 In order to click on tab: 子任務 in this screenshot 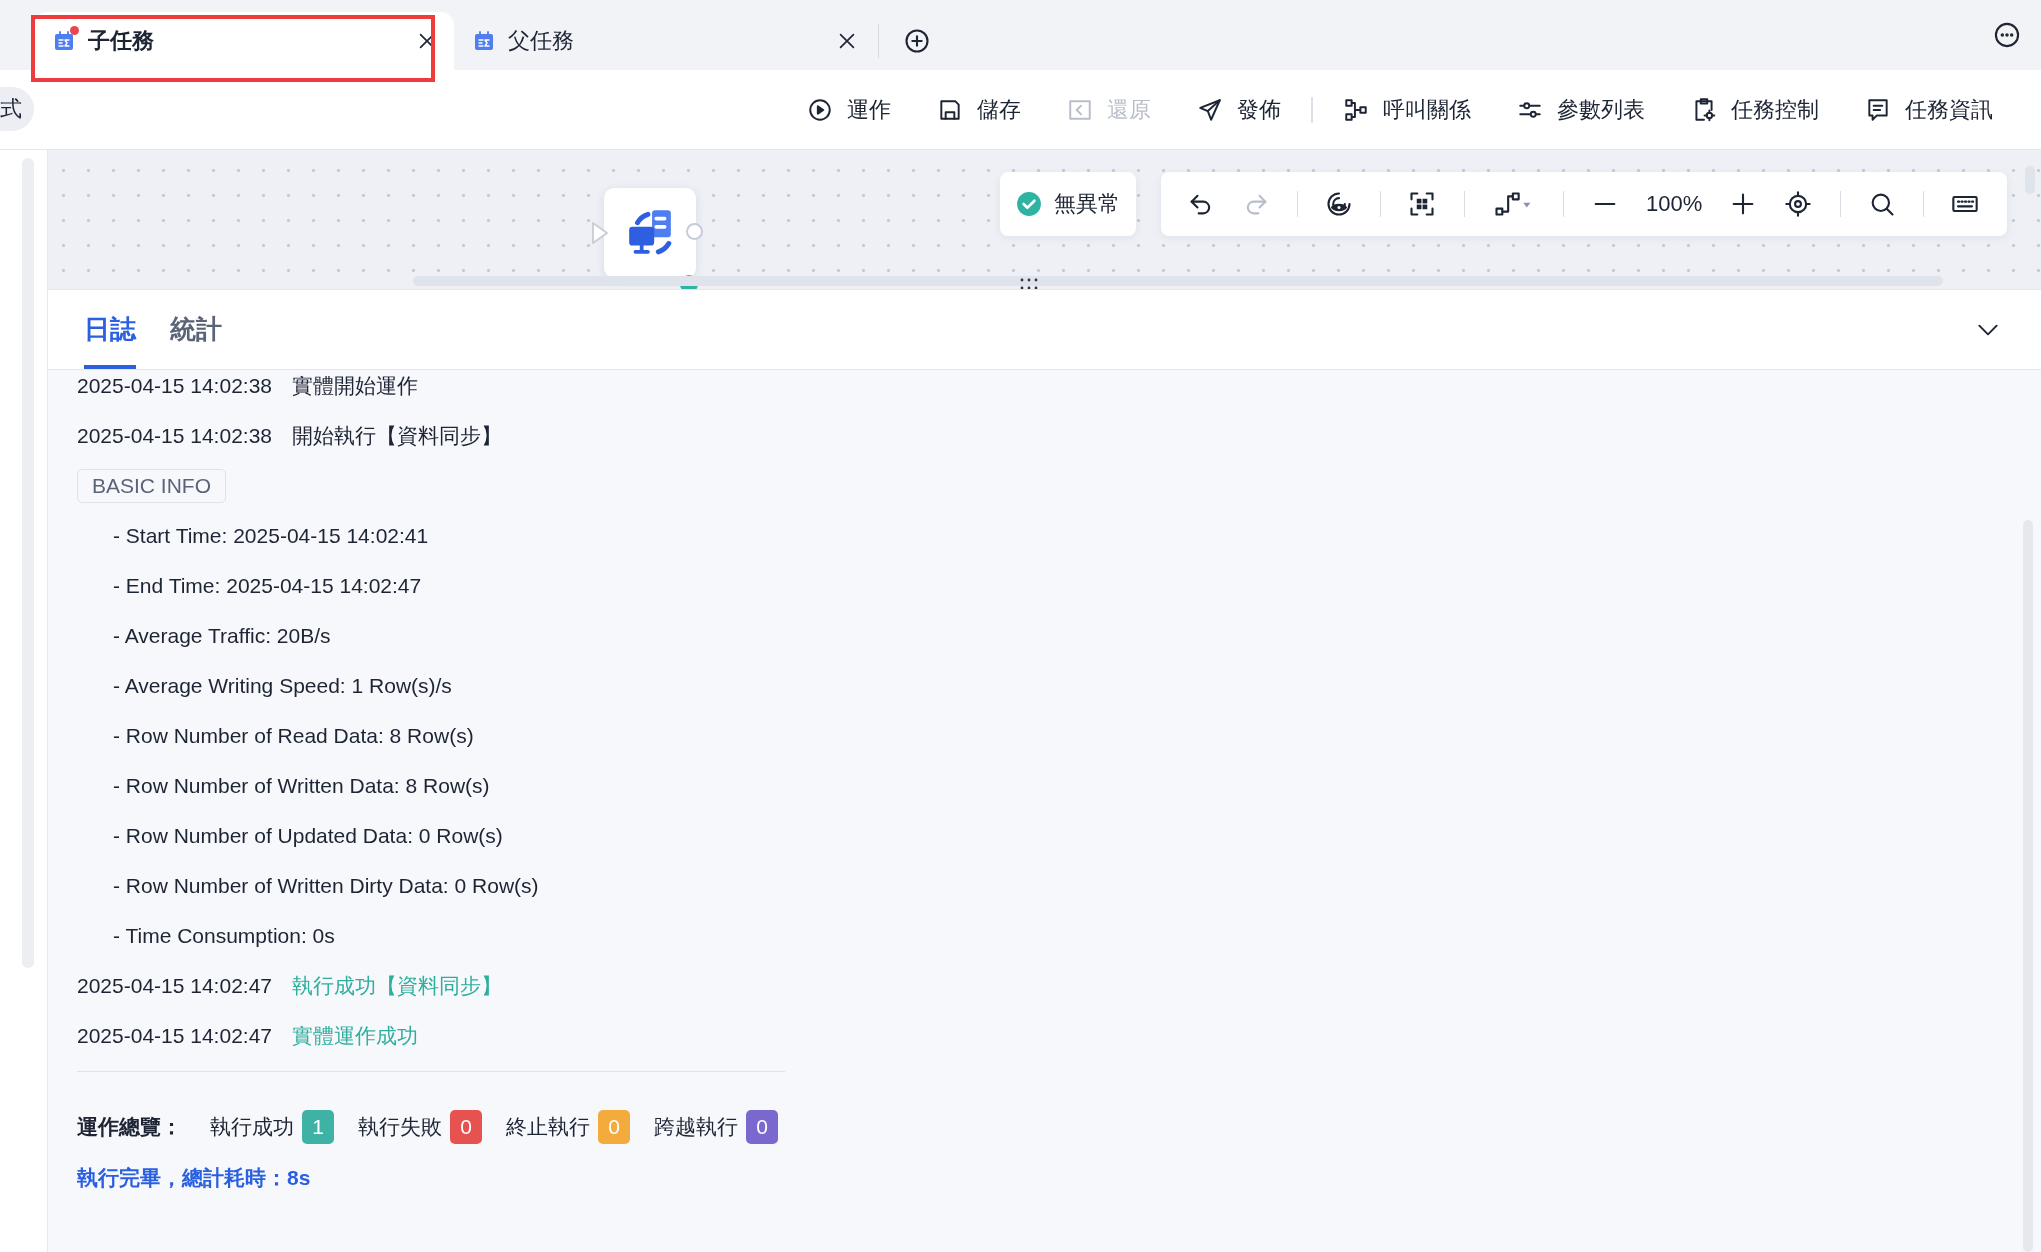, I will do `click(244, 41)`.